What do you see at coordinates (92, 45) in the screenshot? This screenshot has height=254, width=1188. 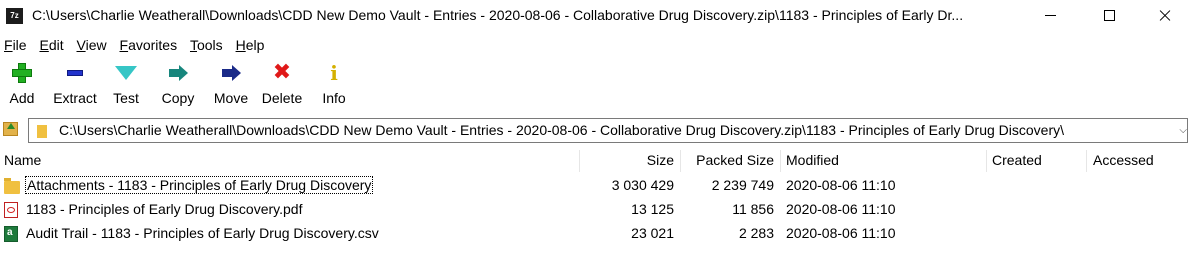 I see `menu-view: View` at bounding box center [92, 45].